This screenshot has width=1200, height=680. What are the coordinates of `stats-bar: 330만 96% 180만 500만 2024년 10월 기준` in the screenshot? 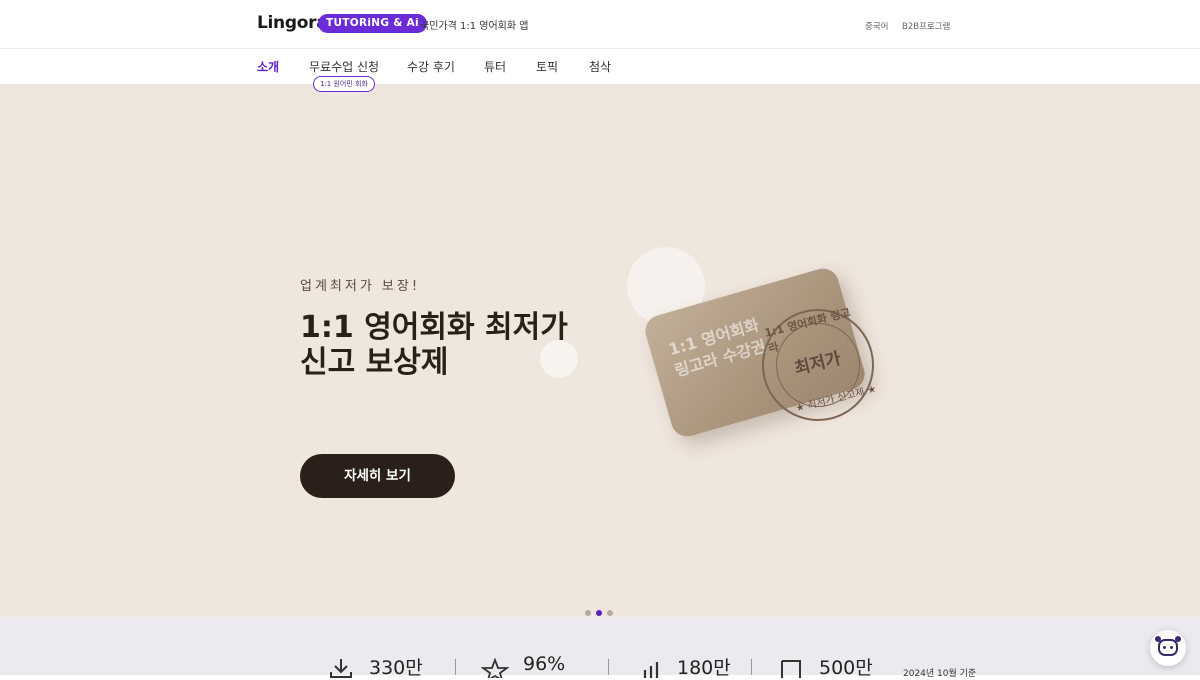 It's located at (600, 648).